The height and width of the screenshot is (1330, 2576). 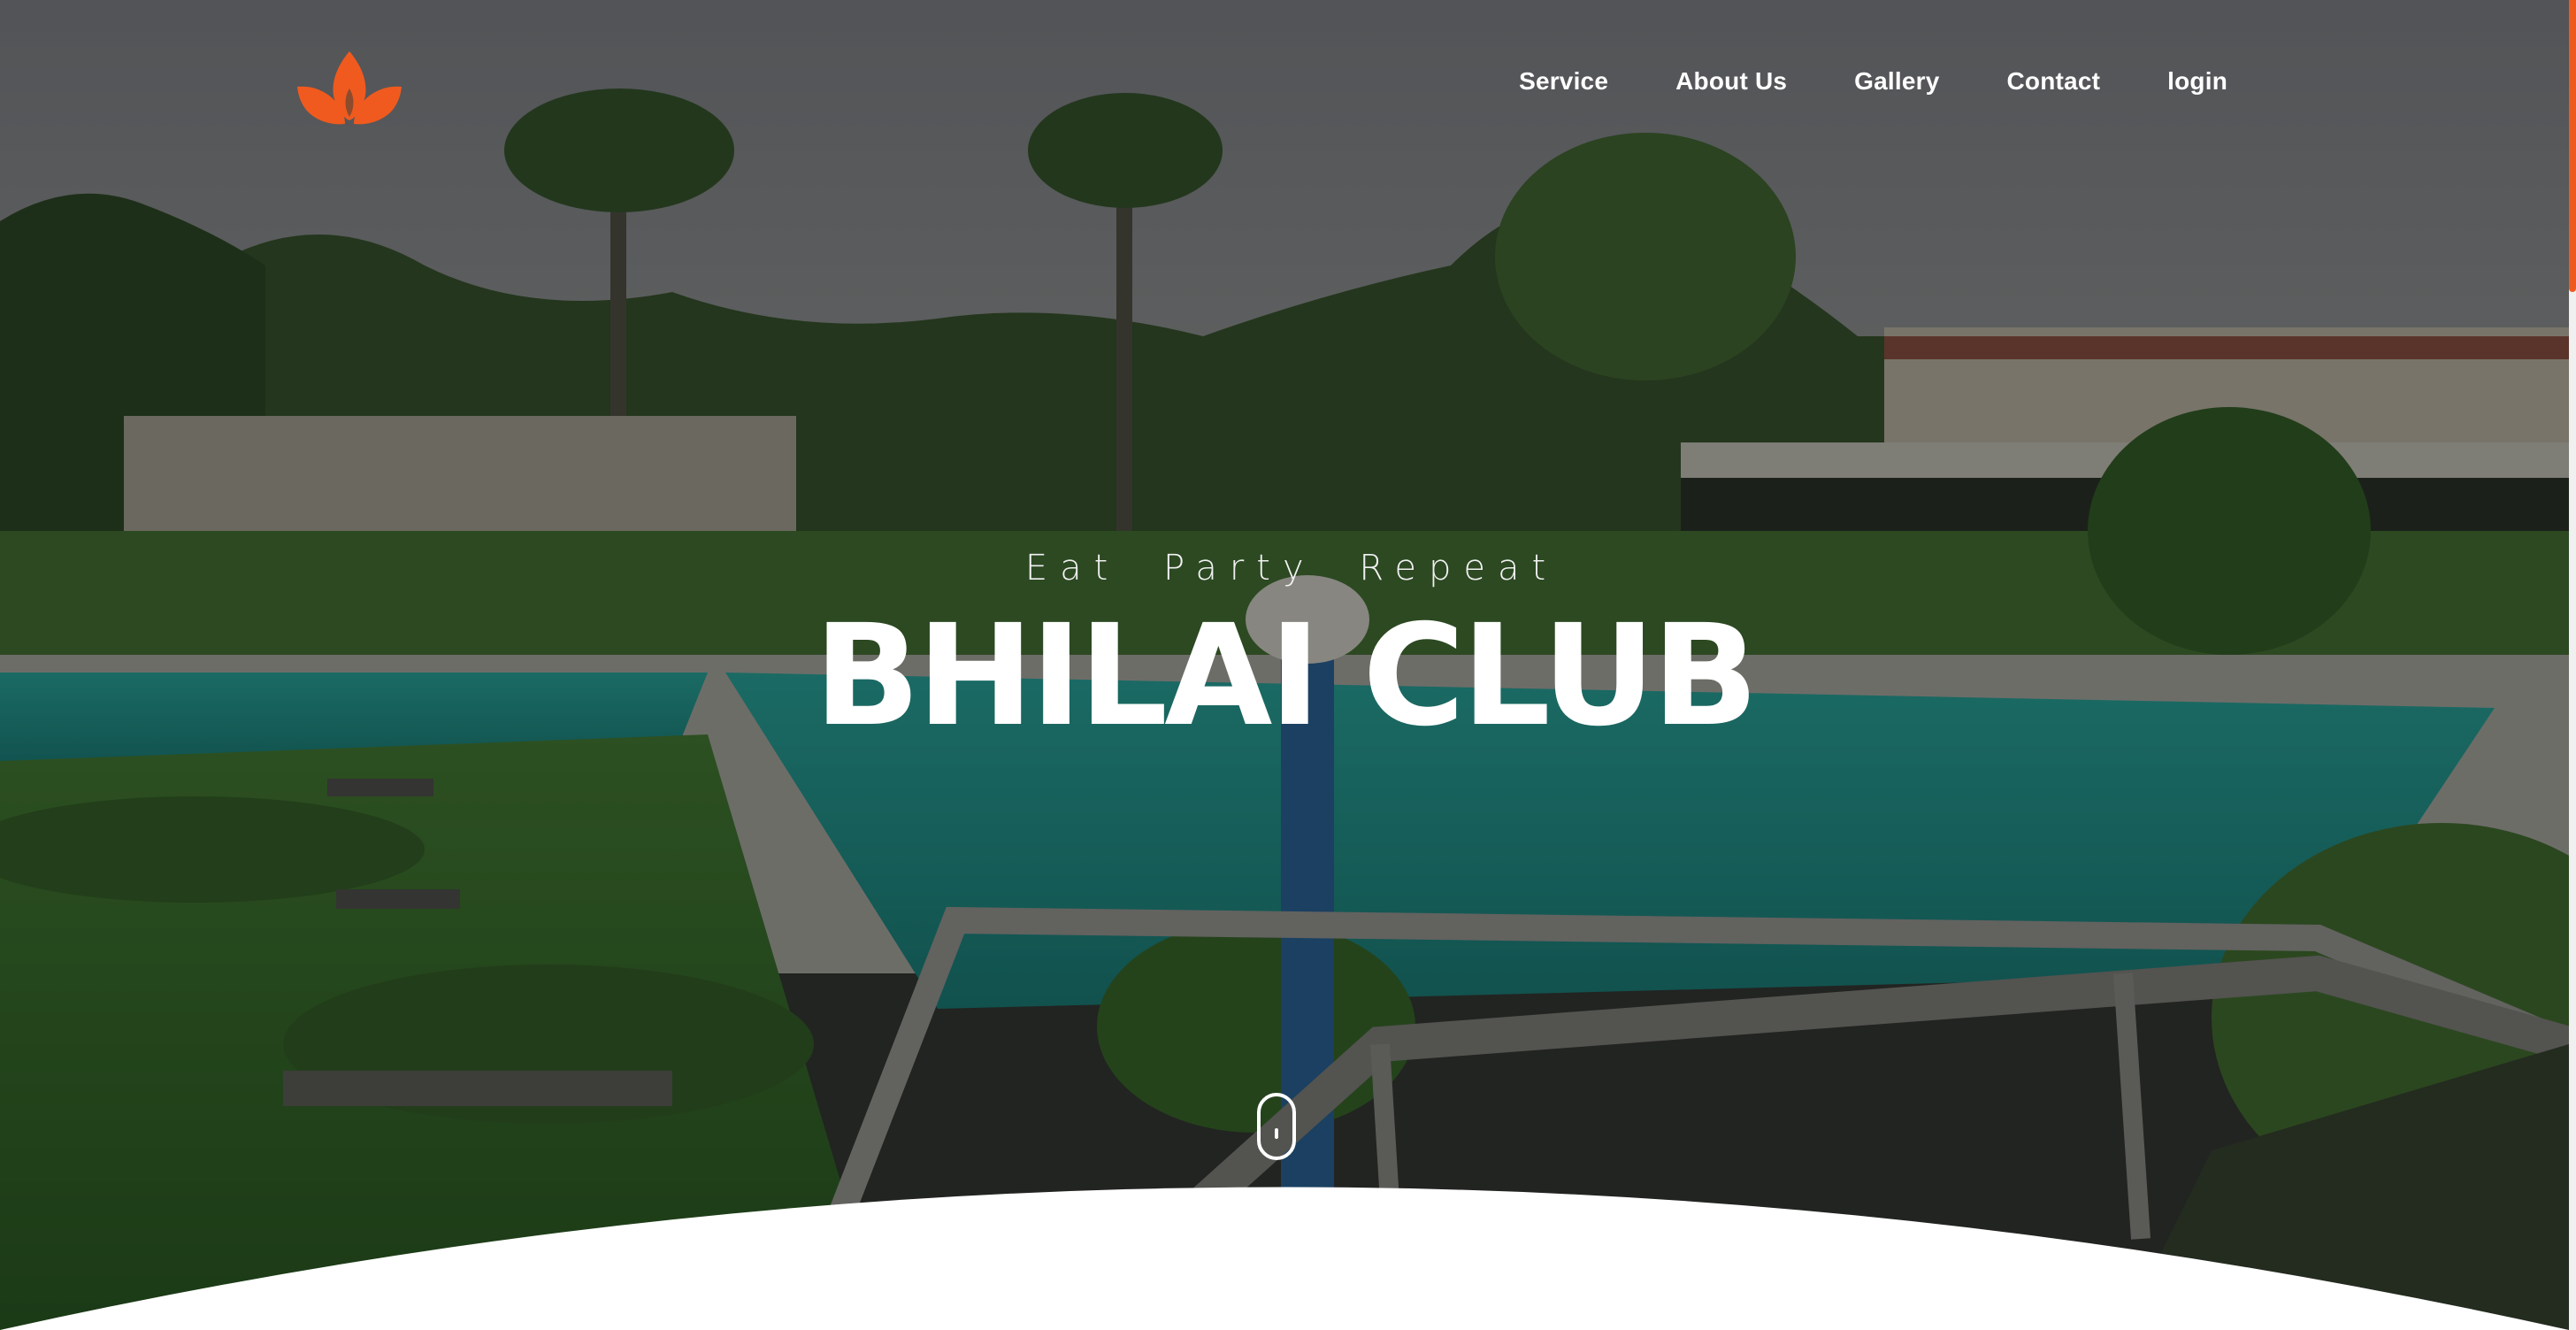 What do you see at coordinates (1276, 1133) in the screenshot?
I see `scroll-wheel-dot` at bounding box center [1276, 1133].